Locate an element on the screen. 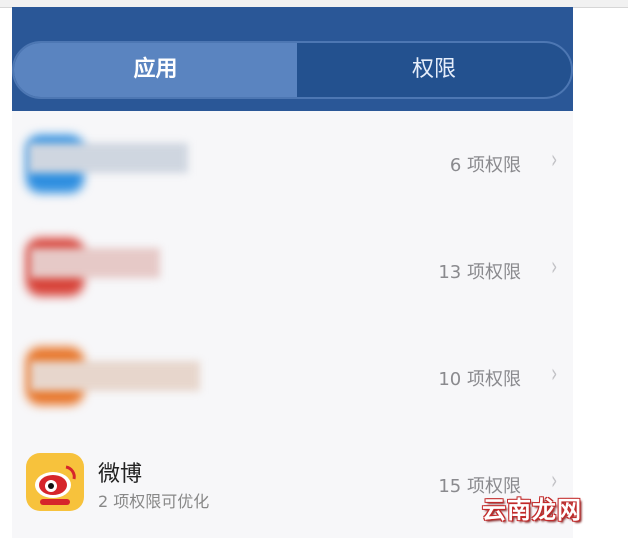  tab-apps: 应用 is located at coordinates (155, 70).